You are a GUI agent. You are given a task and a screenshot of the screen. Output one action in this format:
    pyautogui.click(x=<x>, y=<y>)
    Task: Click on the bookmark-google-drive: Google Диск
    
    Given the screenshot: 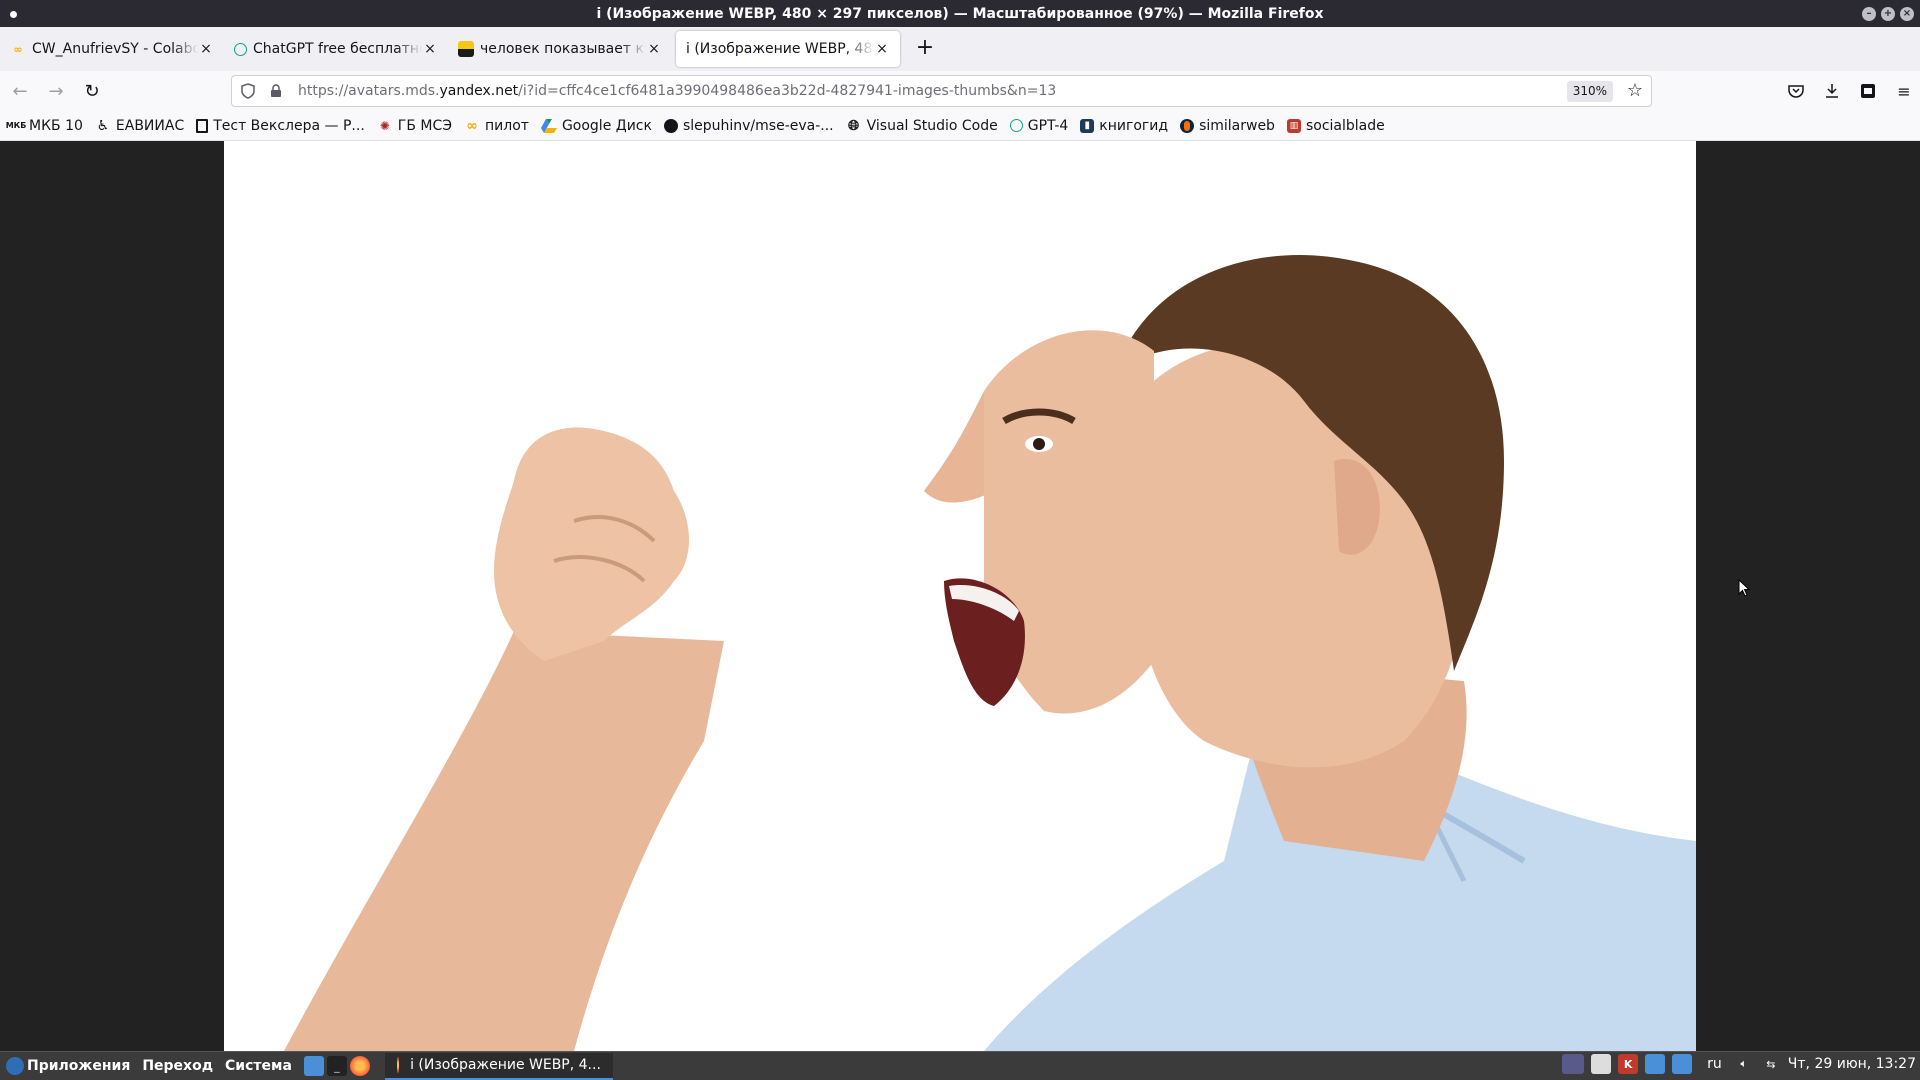 What is the action you would take?
    pyautogui.click(x=596, y=126)
    